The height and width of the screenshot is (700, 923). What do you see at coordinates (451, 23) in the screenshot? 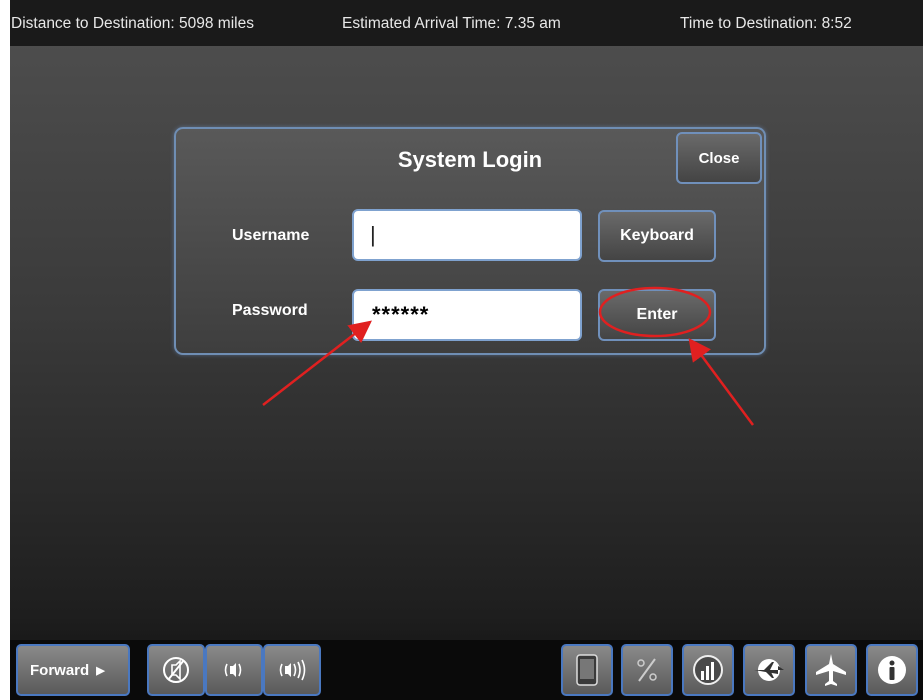
I see `estimated-arrival-time: Estimated Arrival Time: 7.35 am` at bounding box center [451, 23].